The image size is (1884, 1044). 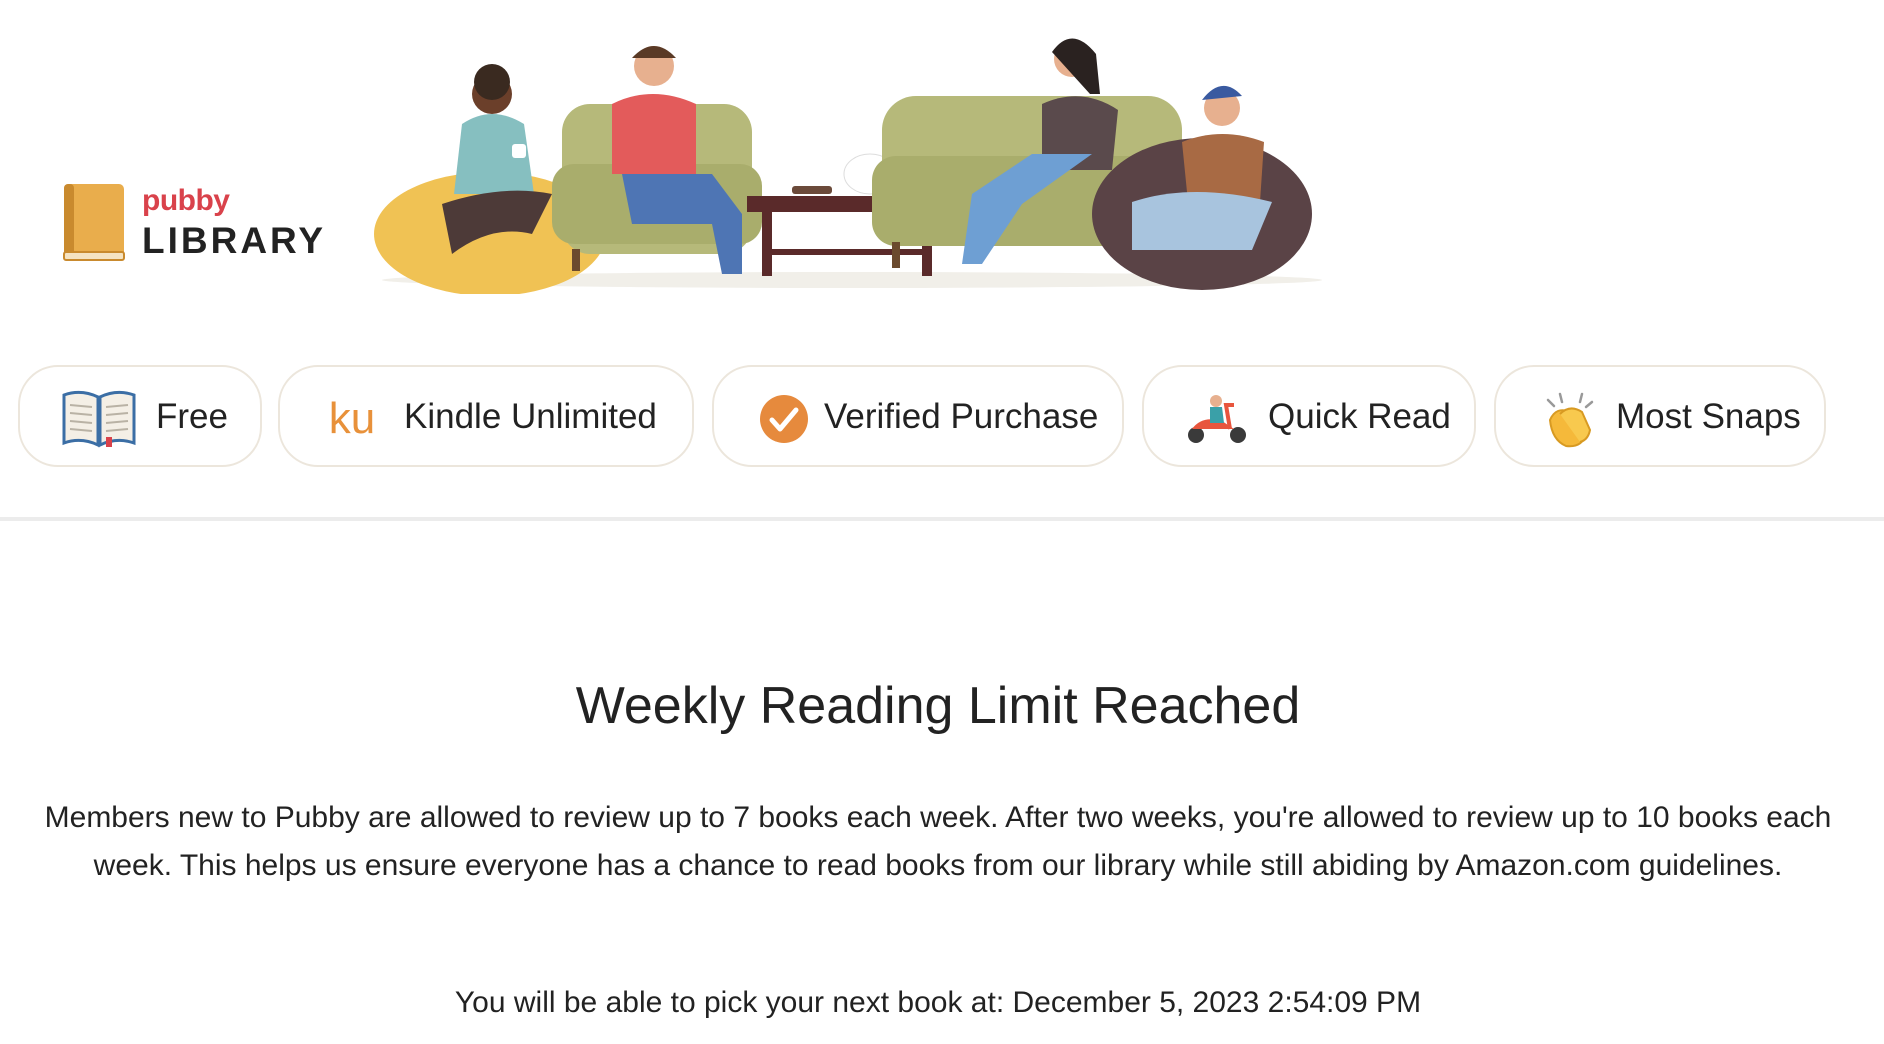 What do you see at coordinates (530, 416) in the screenshot?
I see `filter-kindle-unlimited-label: Kindle Unlimited` at bounding box center [530, 416].